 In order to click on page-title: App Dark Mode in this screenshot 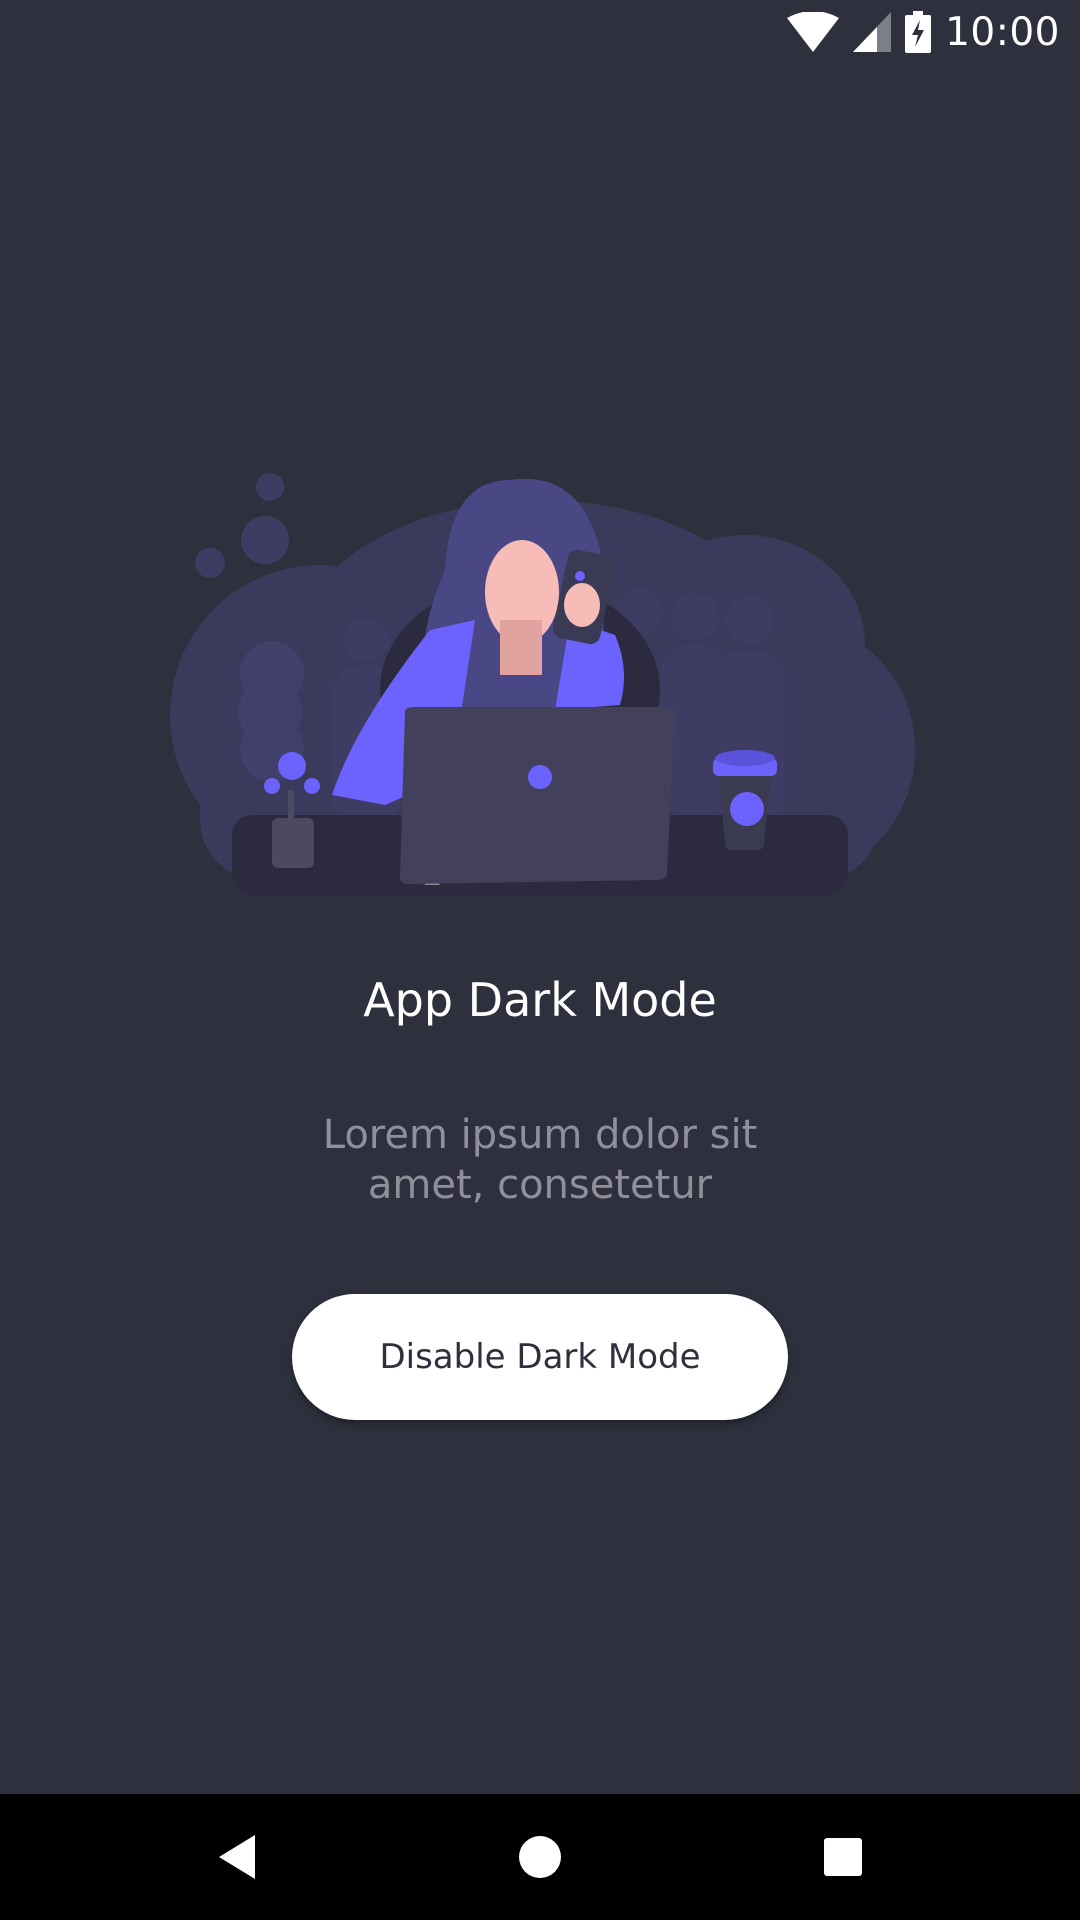, I will do `click(540, 1000)`.